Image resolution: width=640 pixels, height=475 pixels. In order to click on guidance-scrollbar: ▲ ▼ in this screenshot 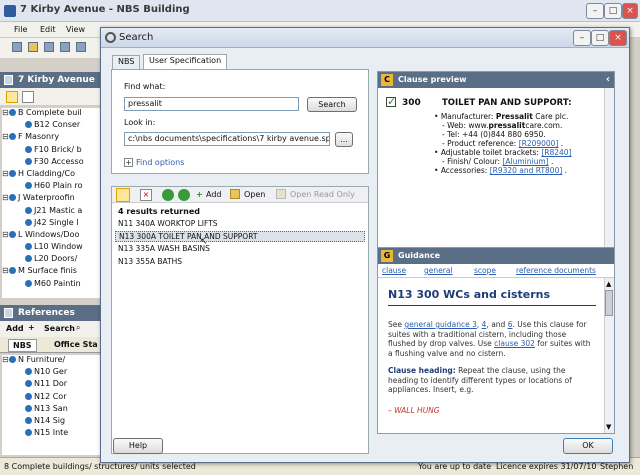, I will do `click(609, 355)`.